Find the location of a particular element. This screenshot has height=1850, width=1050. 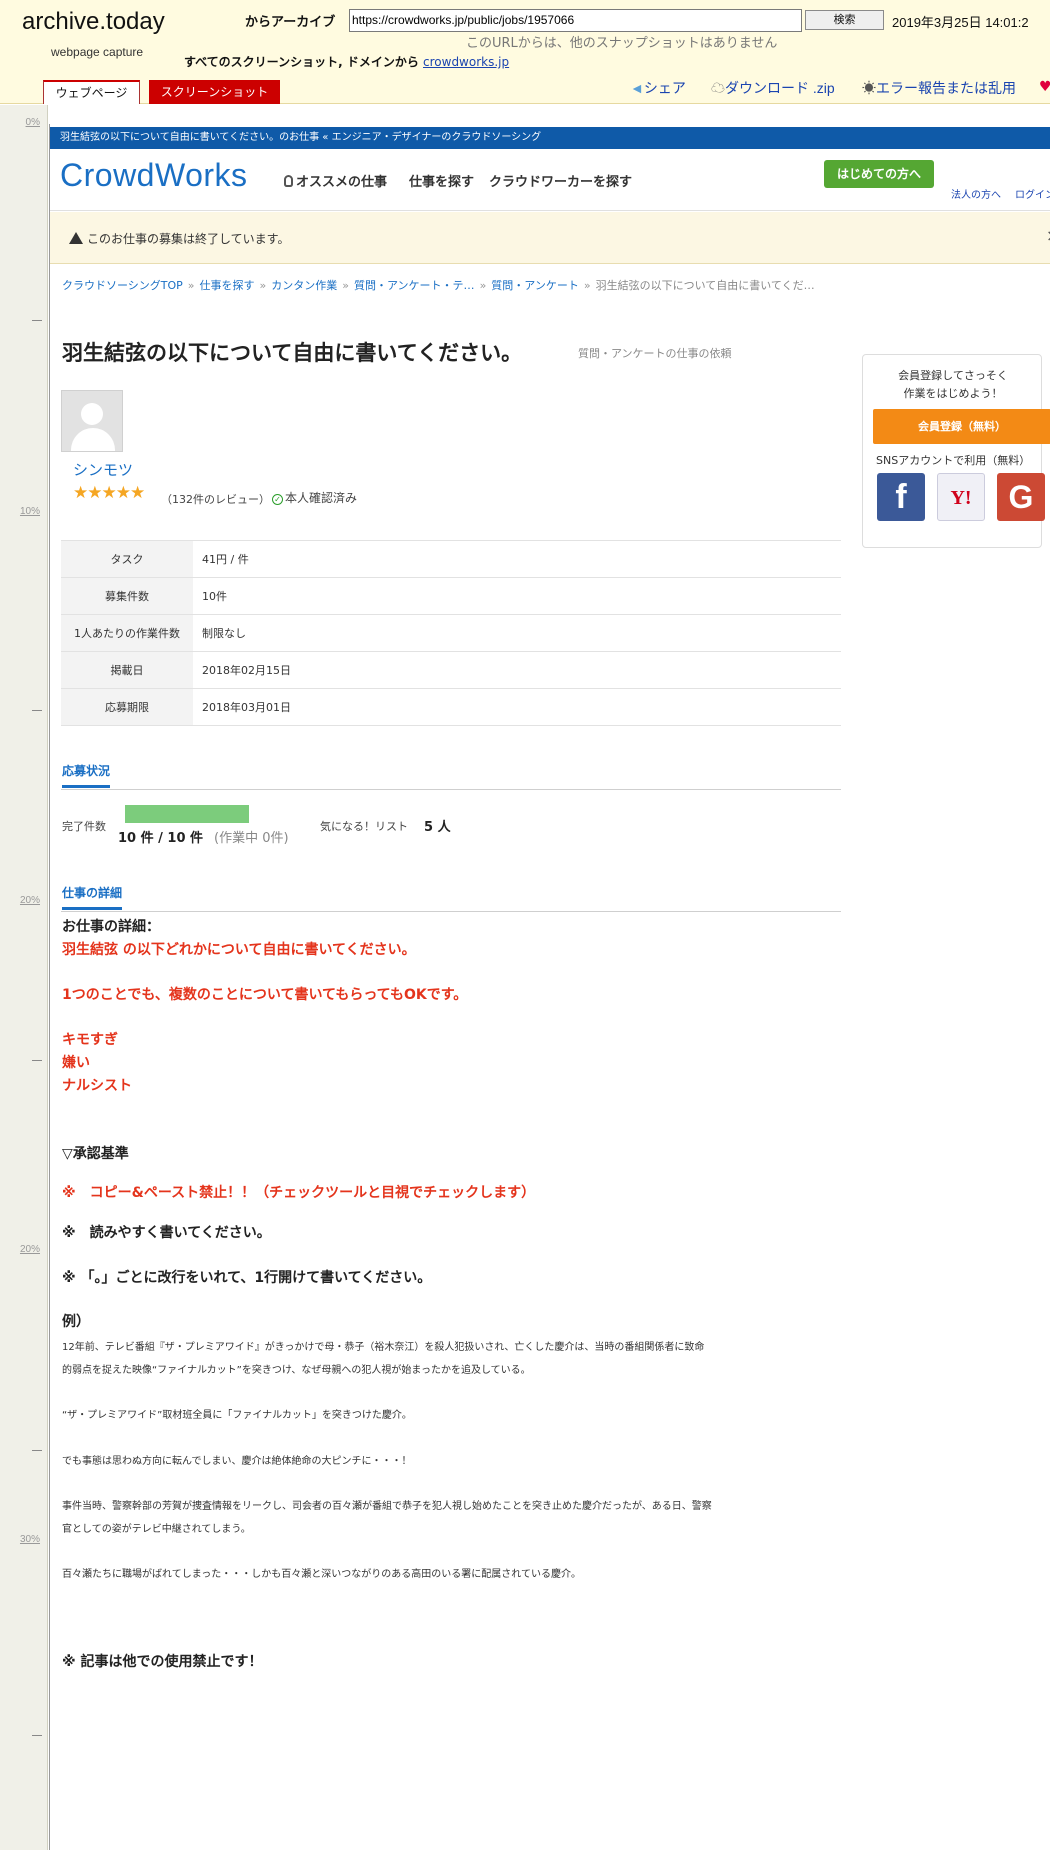

table-row: タスク 41円 / 件 is located at coordinates (451, 559).